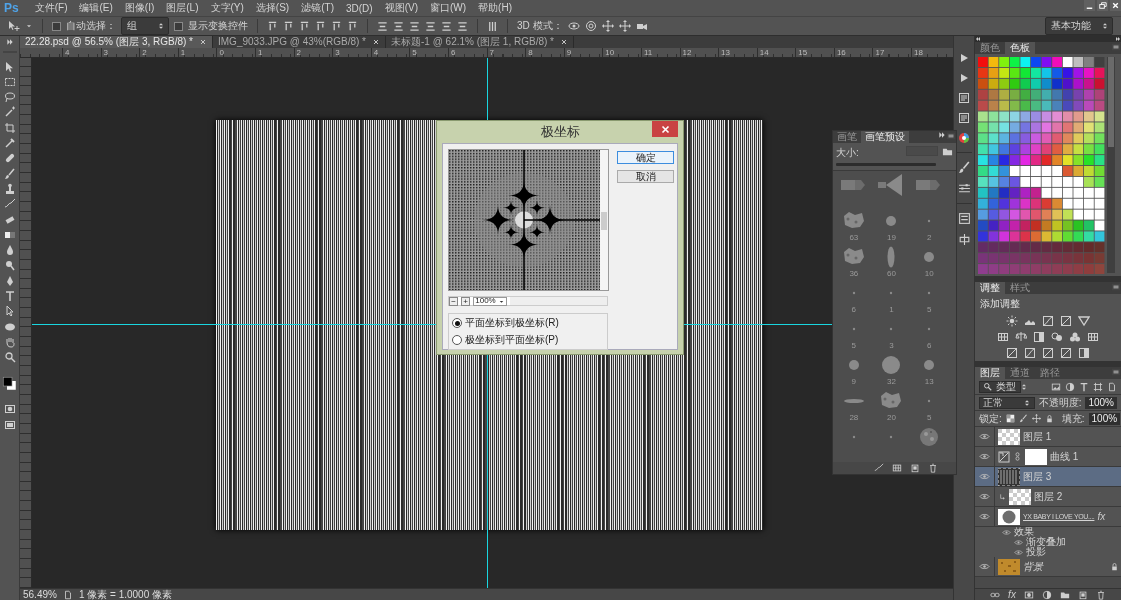 The height and width of the screenshot is (600, 1121). I want to click on orbit-icon, so click(573, 26).